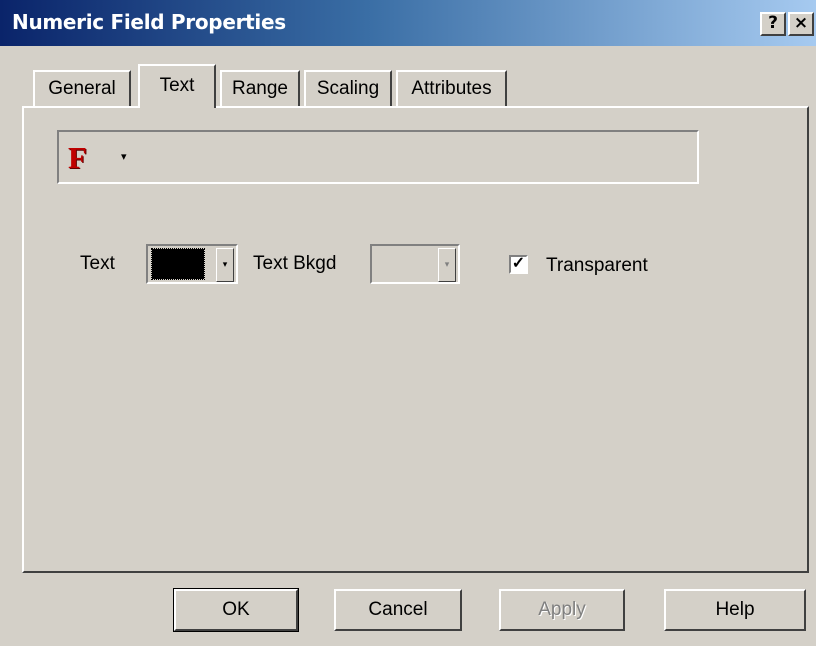  Describe the element at coordinates (773, 24) in the screenshot. I see `help-title-button: ?` at that location.